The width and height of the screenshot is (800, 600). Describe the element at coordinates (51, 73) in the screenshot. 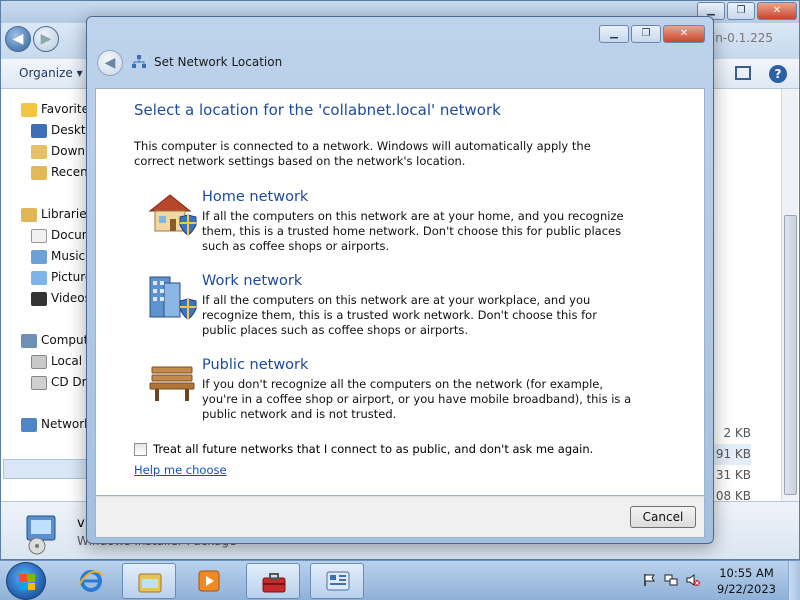

I see `organize-menu: Organize ▾` at that location.